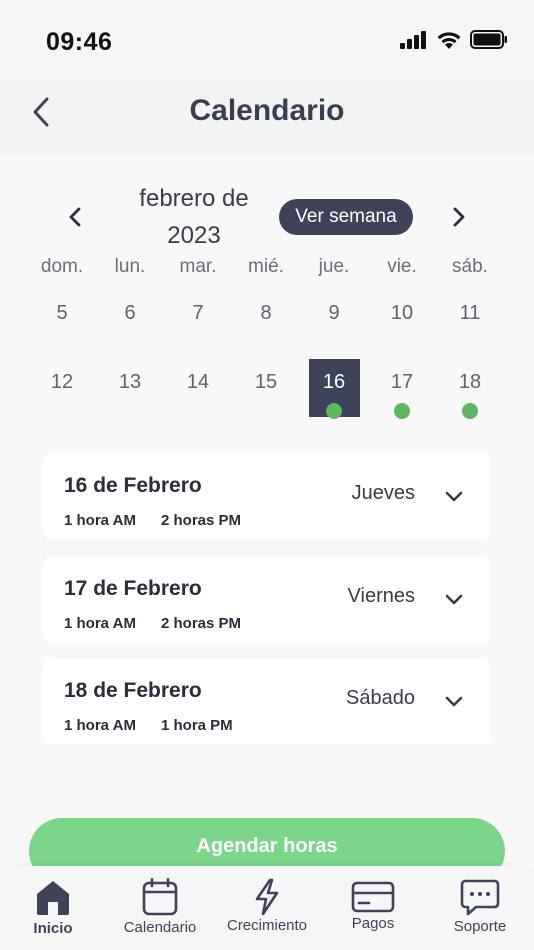 The image size is (534, 950). I want to click on calendar-day: 18, so click(470, 389).